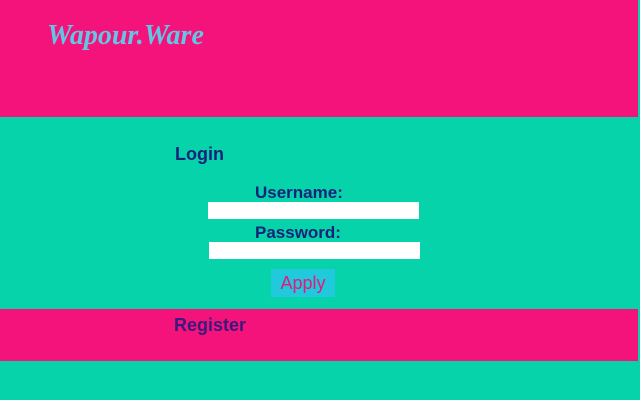  I want to click on login-title: Login, so click(199, 154).